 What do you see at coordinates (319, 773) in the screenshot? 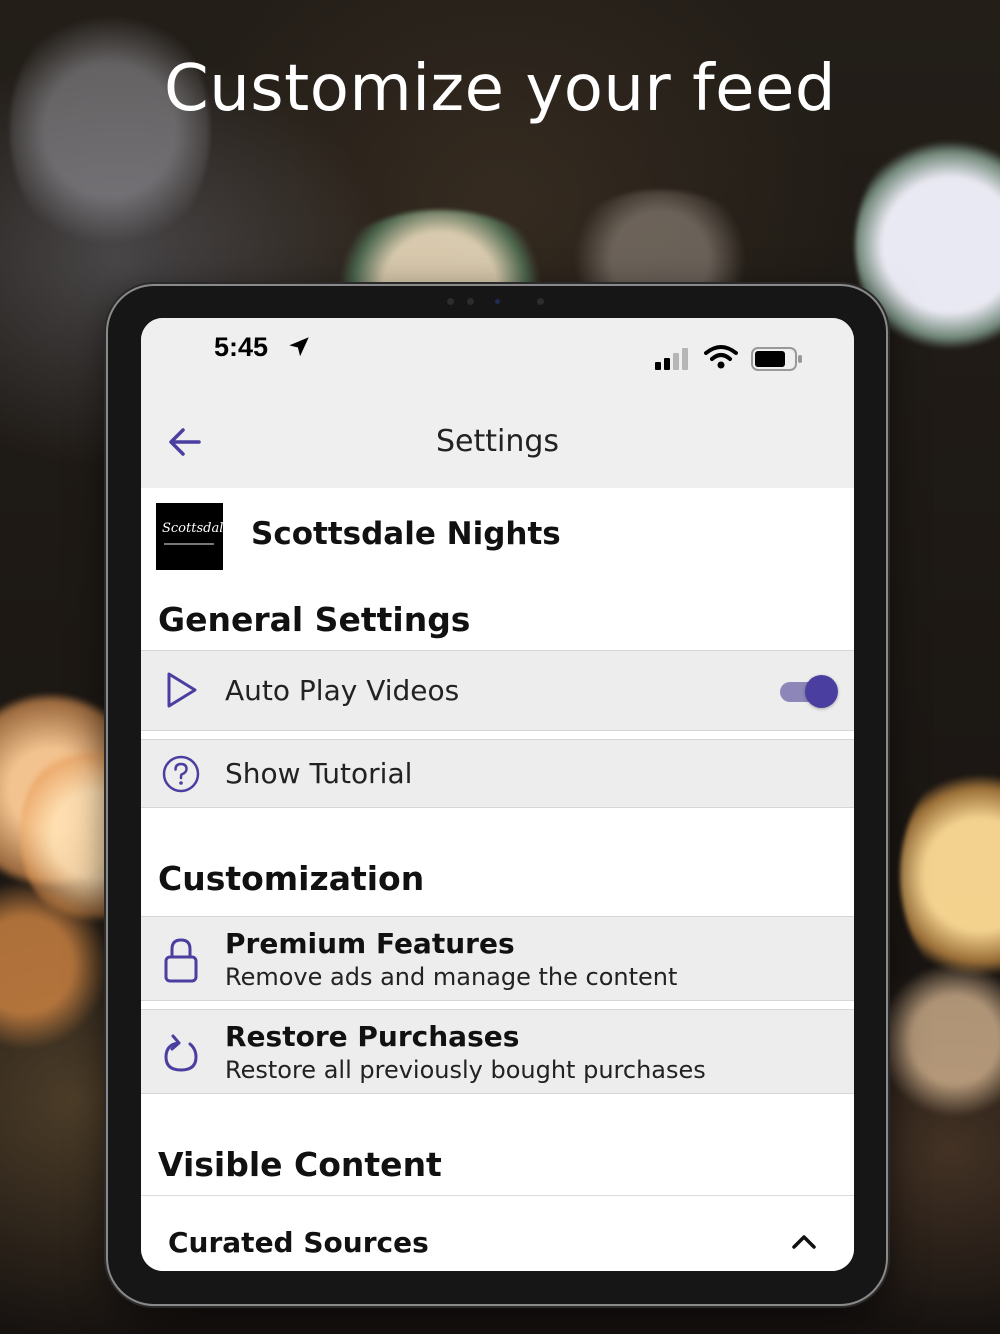
I see `setting-label: Show Tutorial` at bounding box center [319, 773].